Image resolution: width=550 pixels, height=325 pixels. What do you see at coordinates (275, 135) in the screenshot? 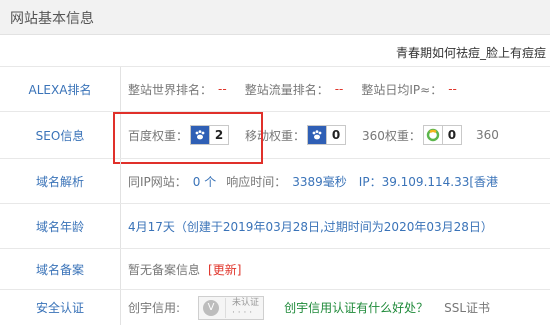
I see `seo-row: SEO信息 百度权重： 2 移动权重： 0 360权重： 0 360` at bounding box center [275, 135].